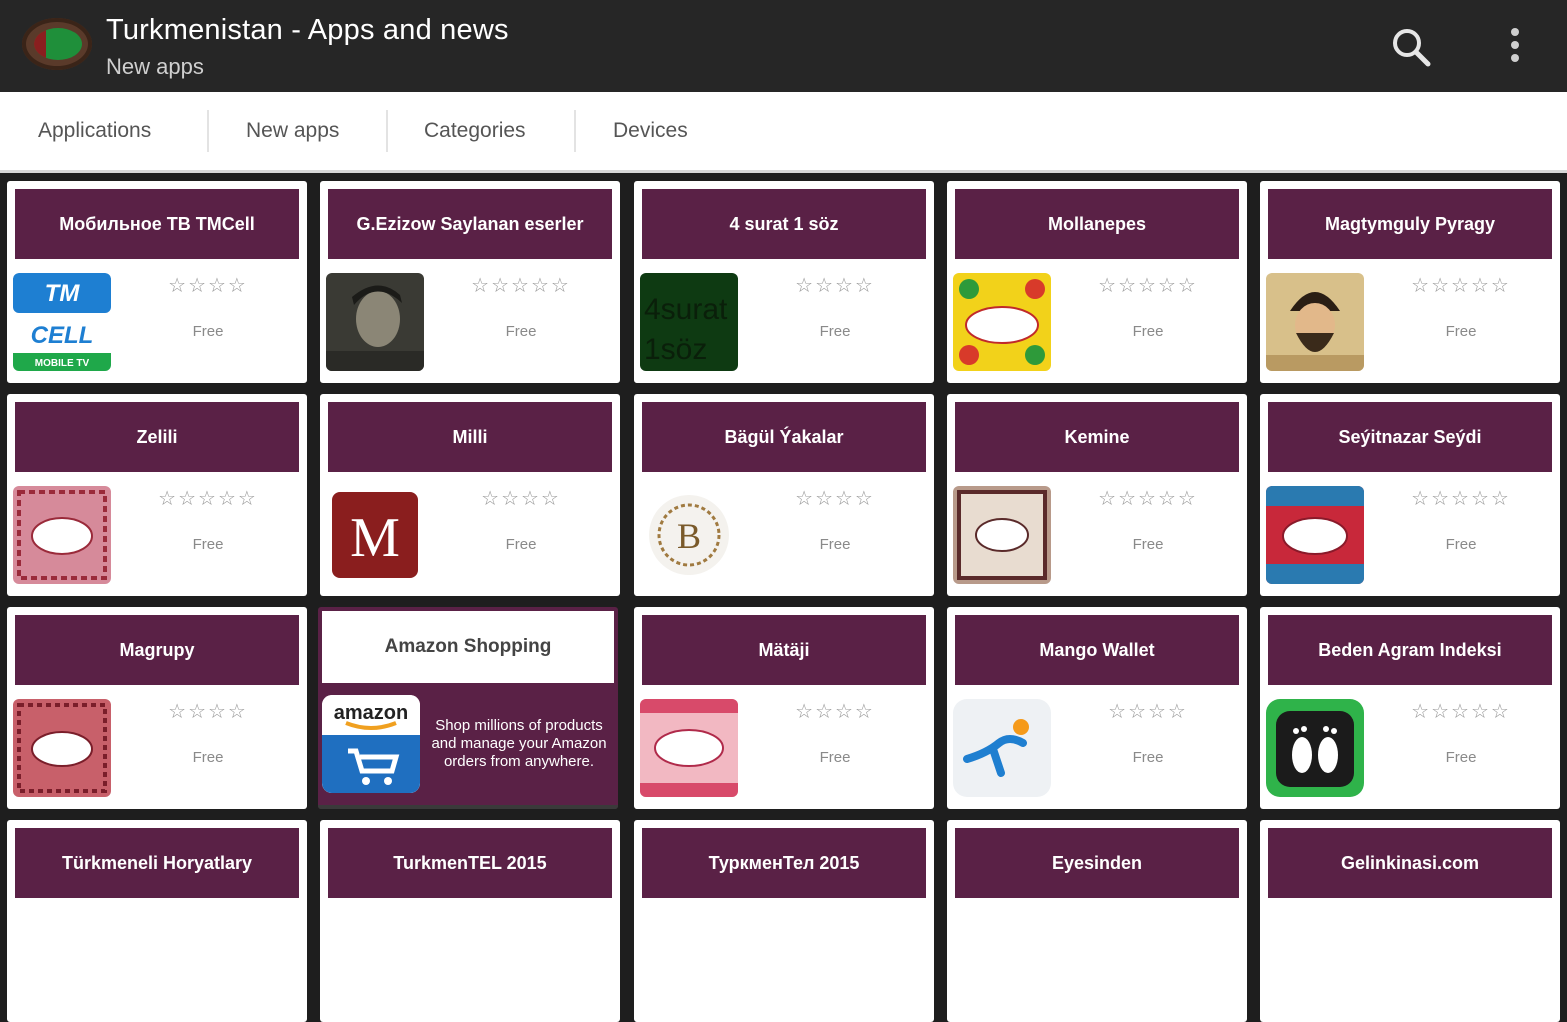 The height and width of the screenshot is (1022, 1567). Describe the element at coordinates (650, 131) in the screenshot. I see `tab-devices: Devices` at that location.